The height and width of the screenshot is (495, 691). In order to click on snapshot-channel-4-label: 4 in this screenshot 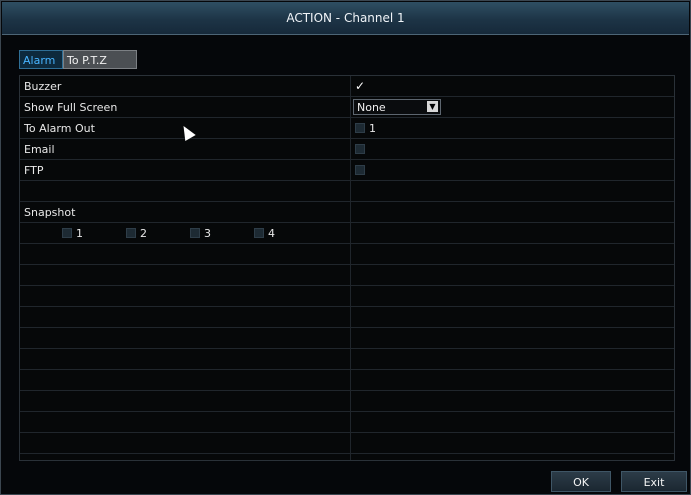, I will do `click(271, 233)`.